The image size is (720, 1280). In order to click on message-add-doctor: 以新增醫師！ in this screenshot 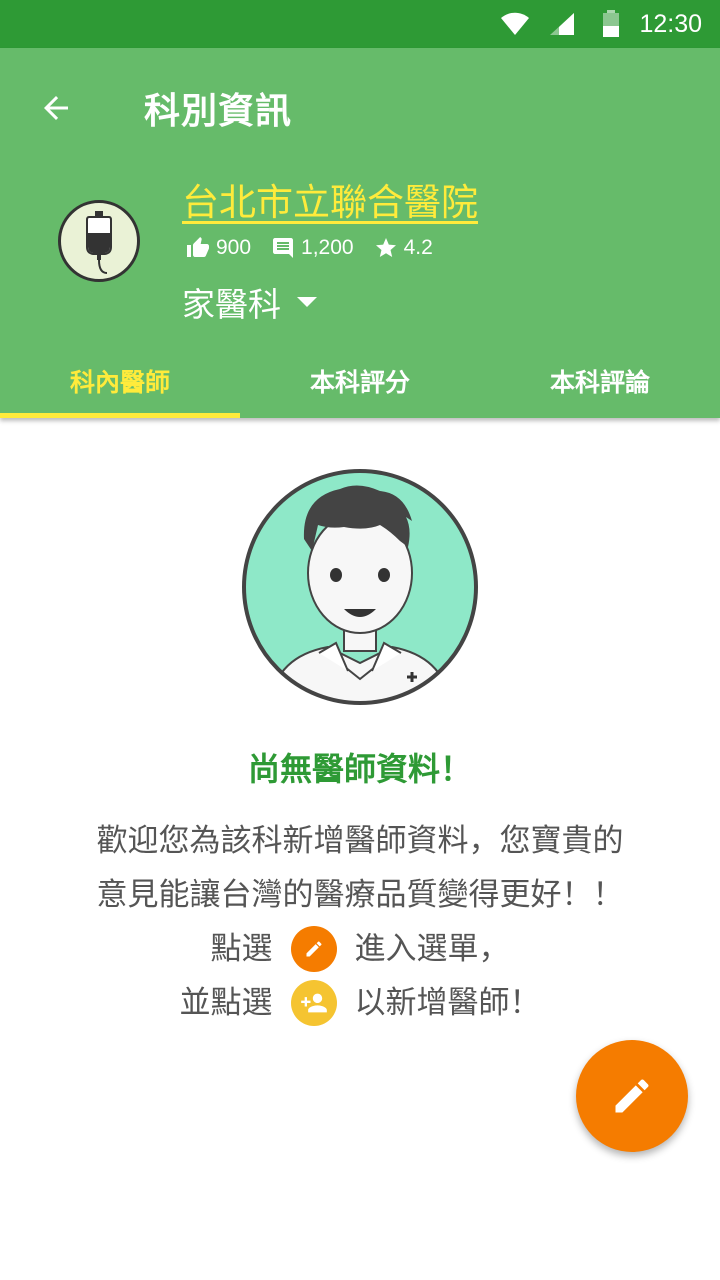, I will do `click(447, 1003)`.